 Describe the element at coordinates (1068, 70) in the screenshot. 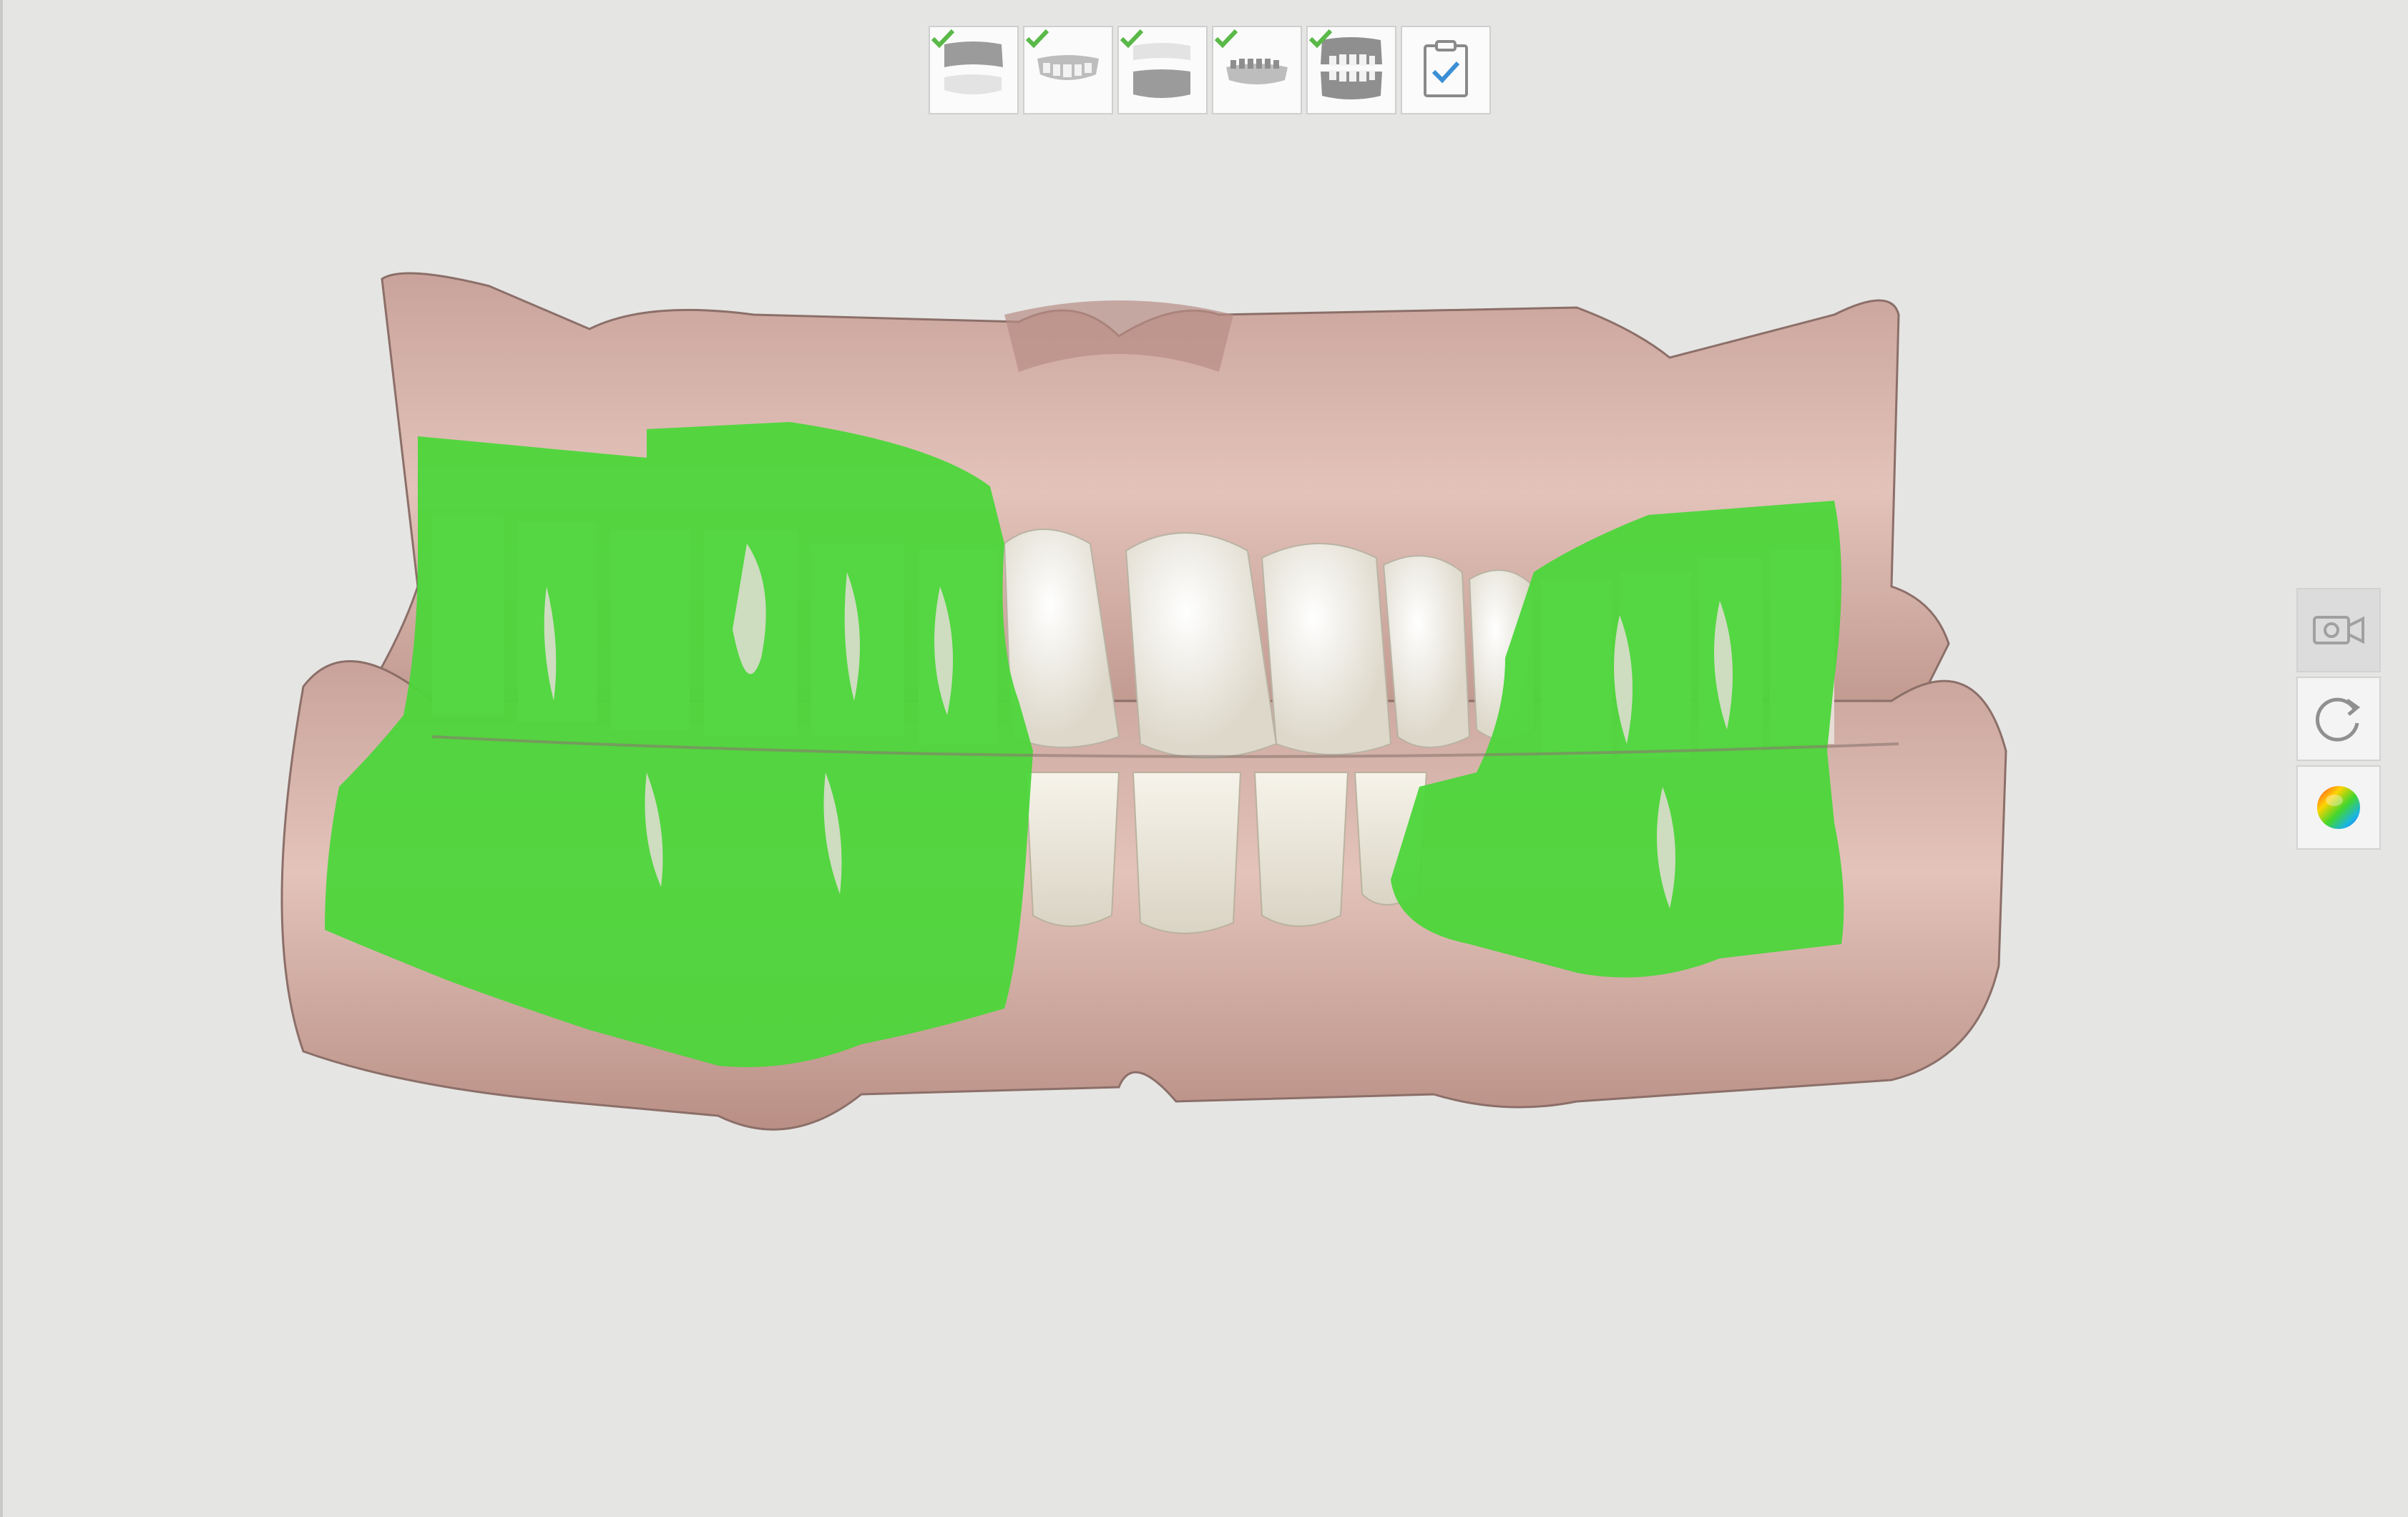

I see `step-maxilla-dentition` at that location.